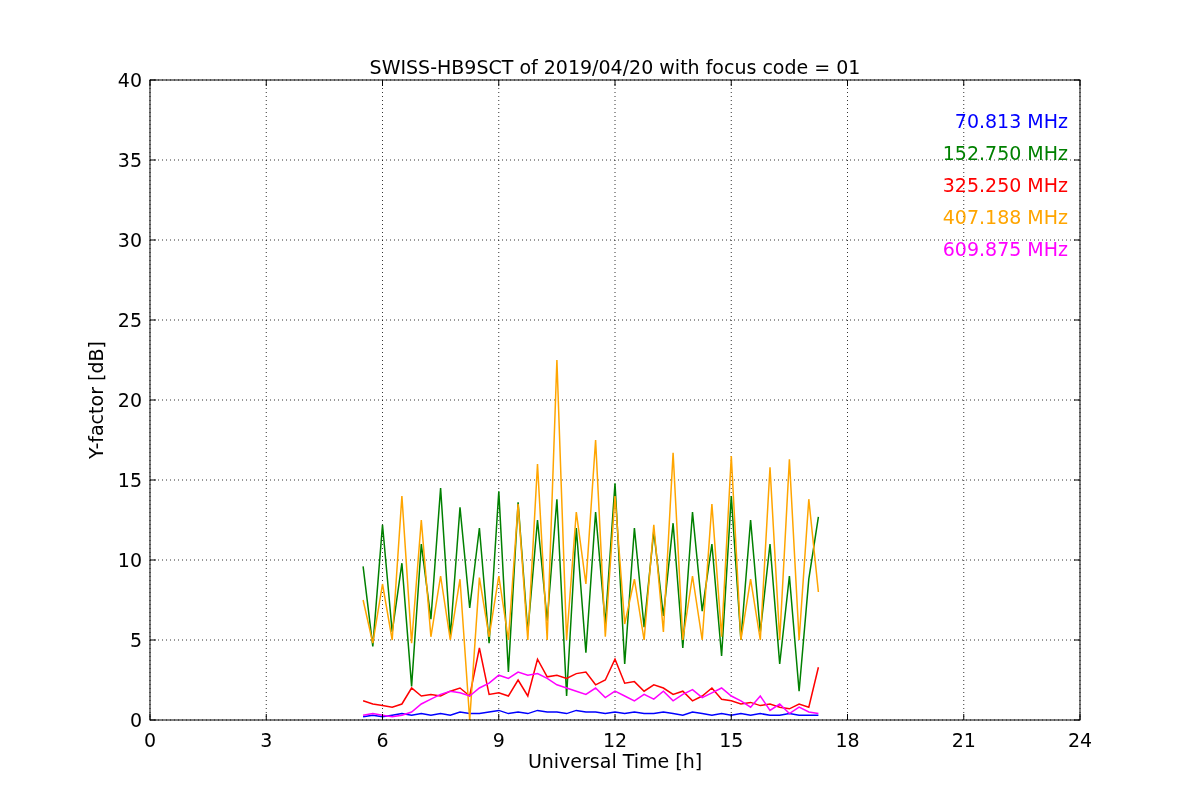 The width and height of the screenshot is (1200, 800). I want to click on legend-label: 407.188 MHz, so click(1005, 217).